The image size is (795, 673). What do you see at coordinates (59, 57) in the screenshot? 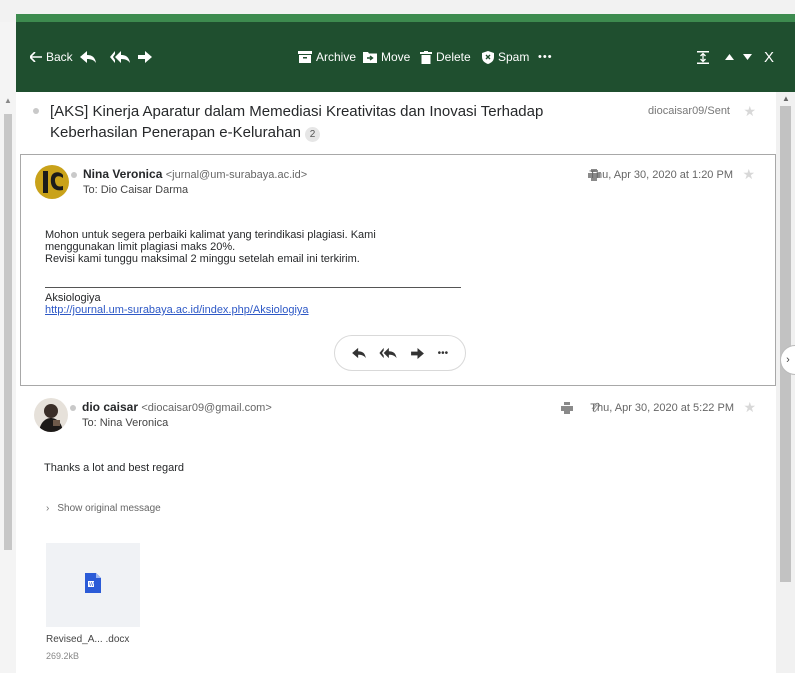
I see `back-label: Back` at bounding box center [59, 57].